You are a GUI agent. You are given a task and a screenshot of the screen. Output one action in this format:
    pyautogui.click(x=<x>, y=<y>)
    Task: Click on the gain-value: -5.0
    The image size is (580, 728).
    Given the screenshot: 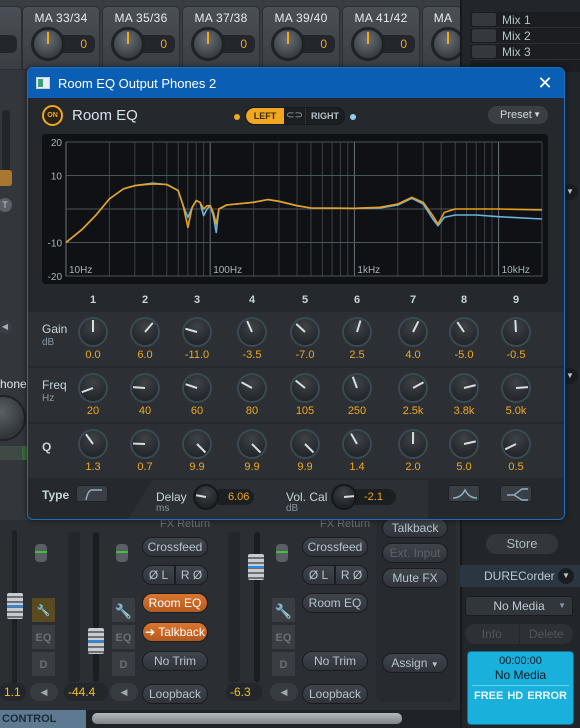 What is the action you would take?
    pyautogui.click(x=464, y=355)
    